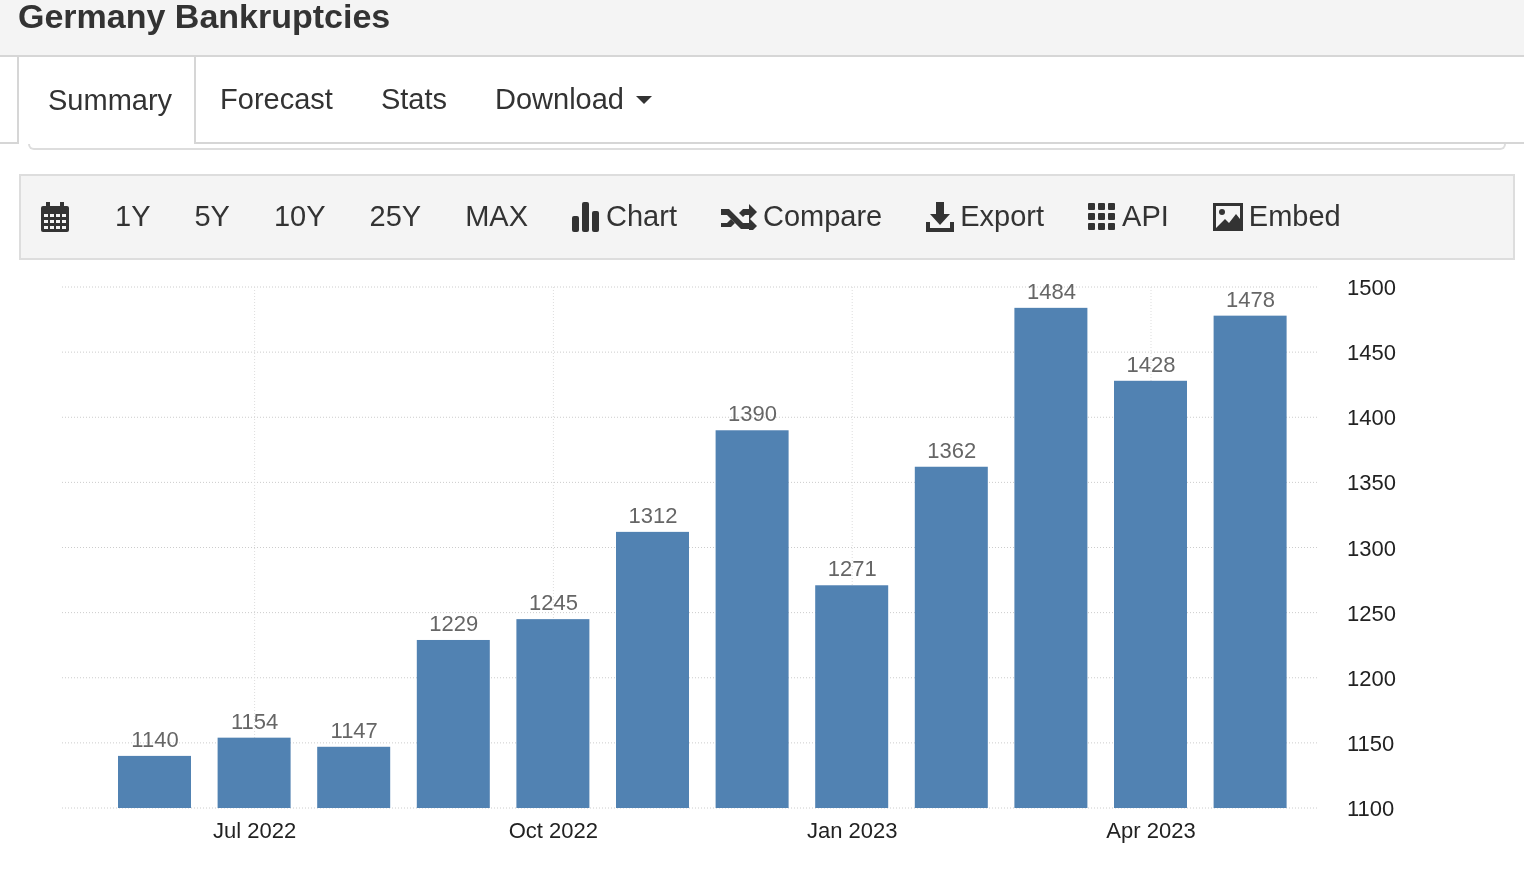 The width and height of the screenshot is (1524, 878). What do you see at coordinates (852, 830) in the screenshot?
I see `x-axis-label: Jan 2023` at bounding box center [852, 830].